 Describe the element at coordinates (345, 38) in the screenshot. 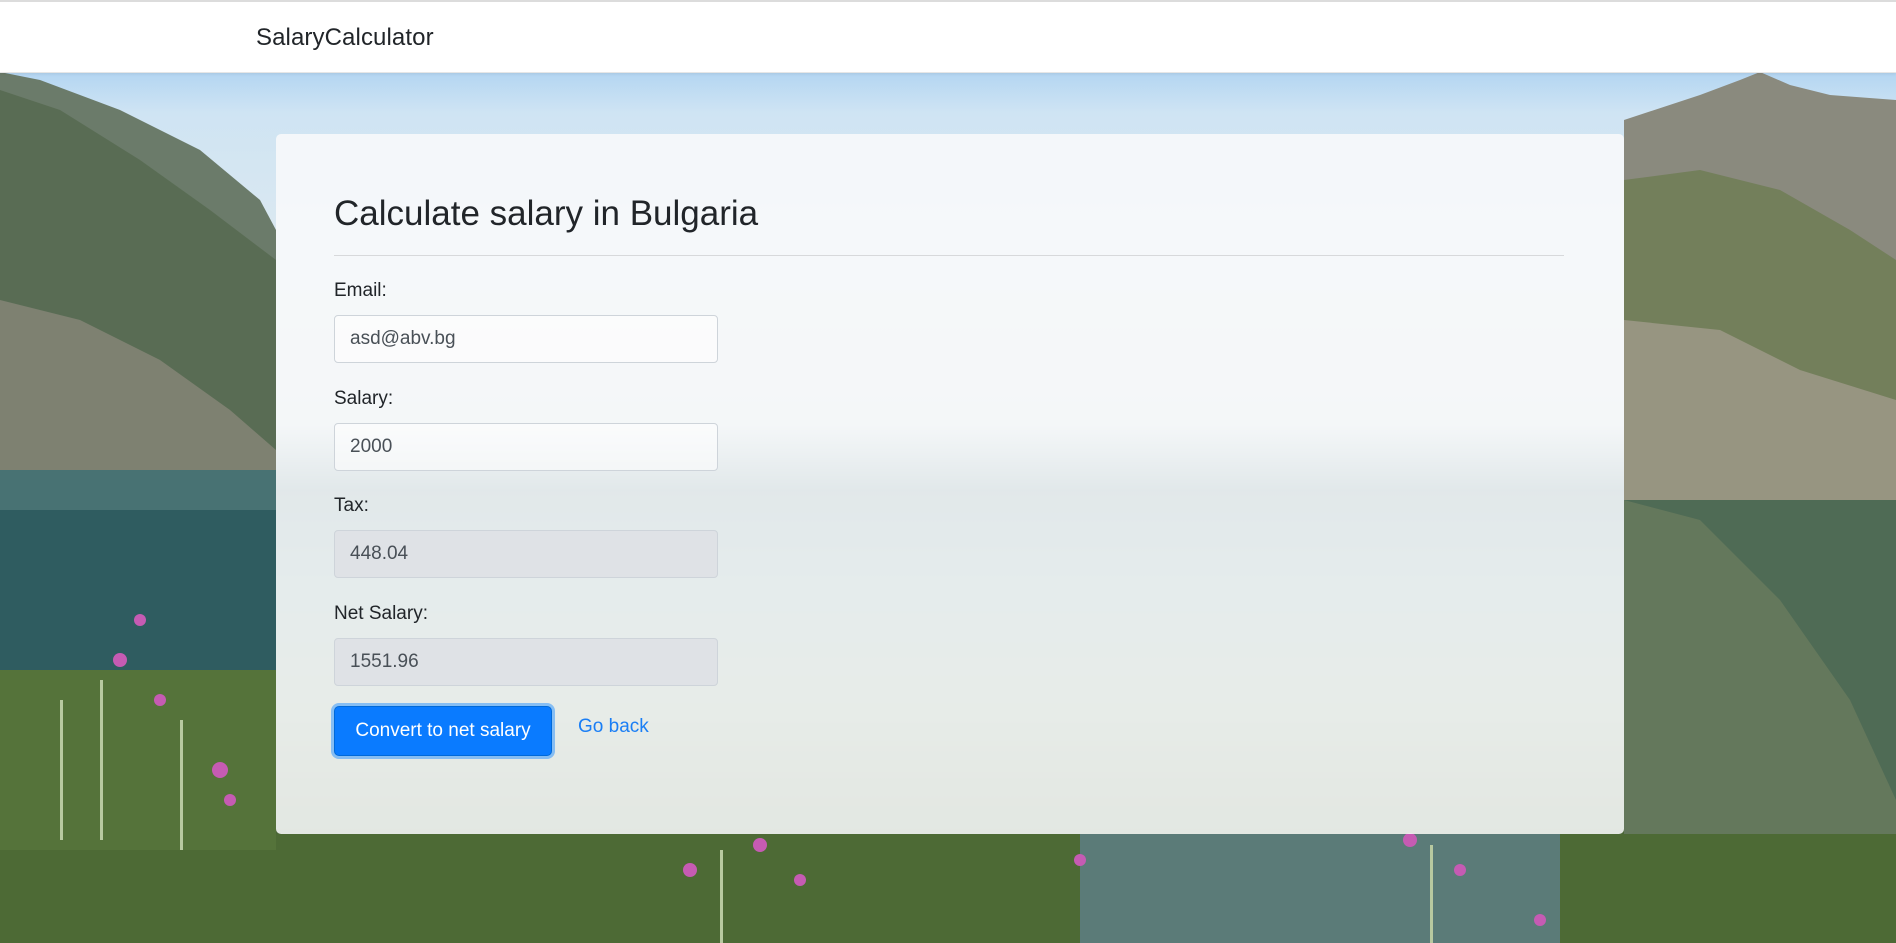

I see `navbar-brand-link: SalaryCalculator` at that location.